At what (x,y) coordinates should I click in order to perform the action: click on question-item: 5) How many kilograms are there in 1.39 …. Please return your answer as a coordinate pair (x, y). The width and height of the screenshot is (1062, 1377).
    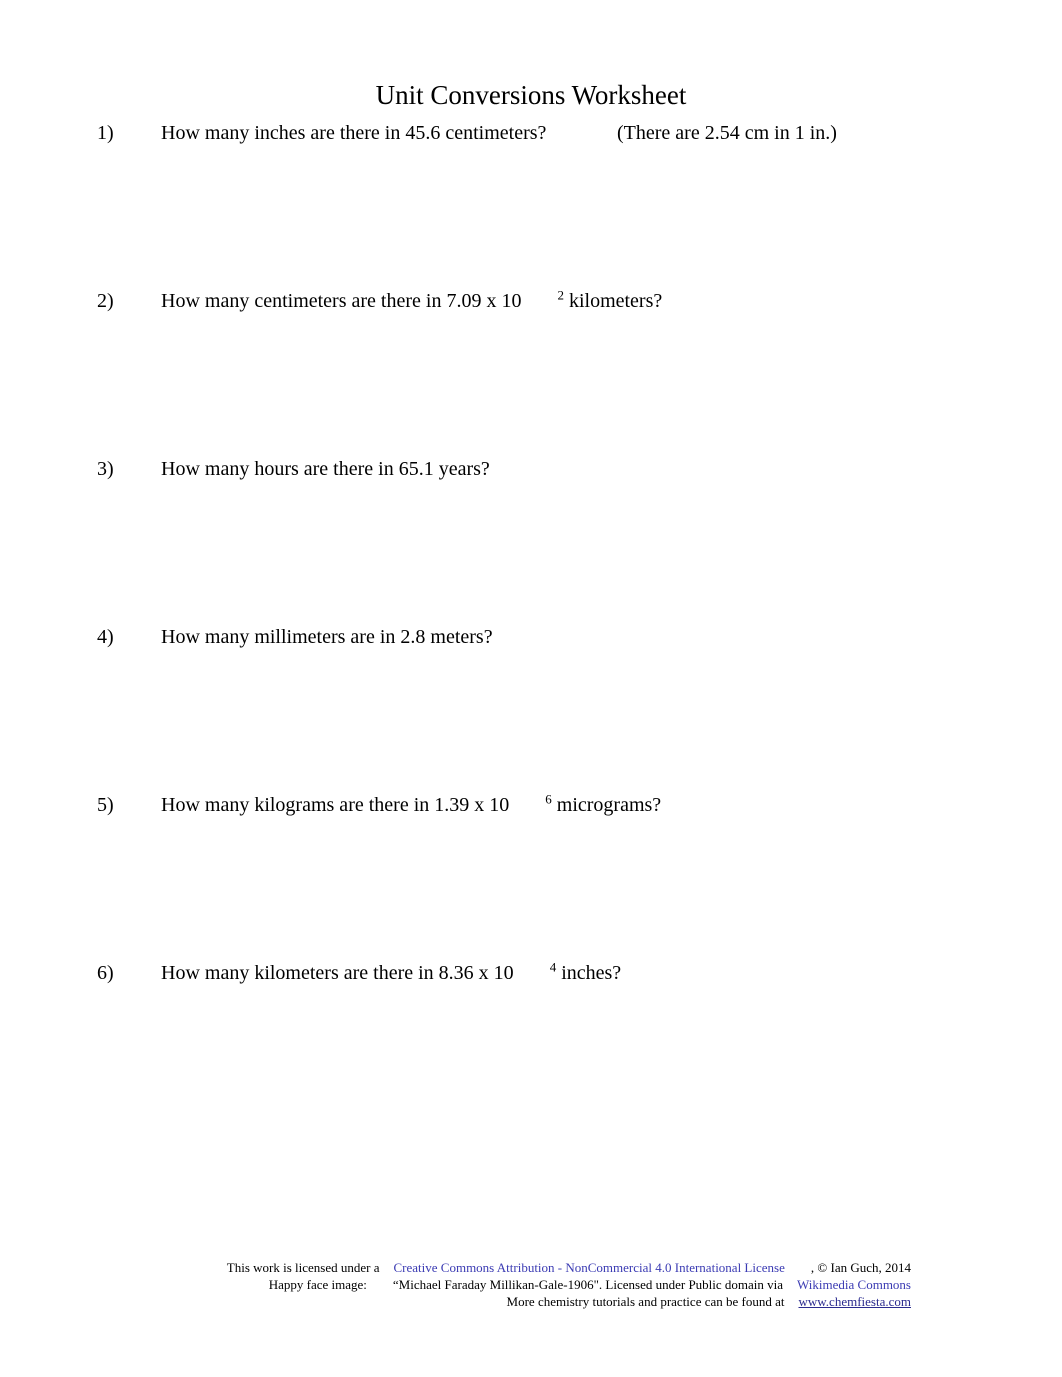
    Looking at the image, I should click on (531, 875).